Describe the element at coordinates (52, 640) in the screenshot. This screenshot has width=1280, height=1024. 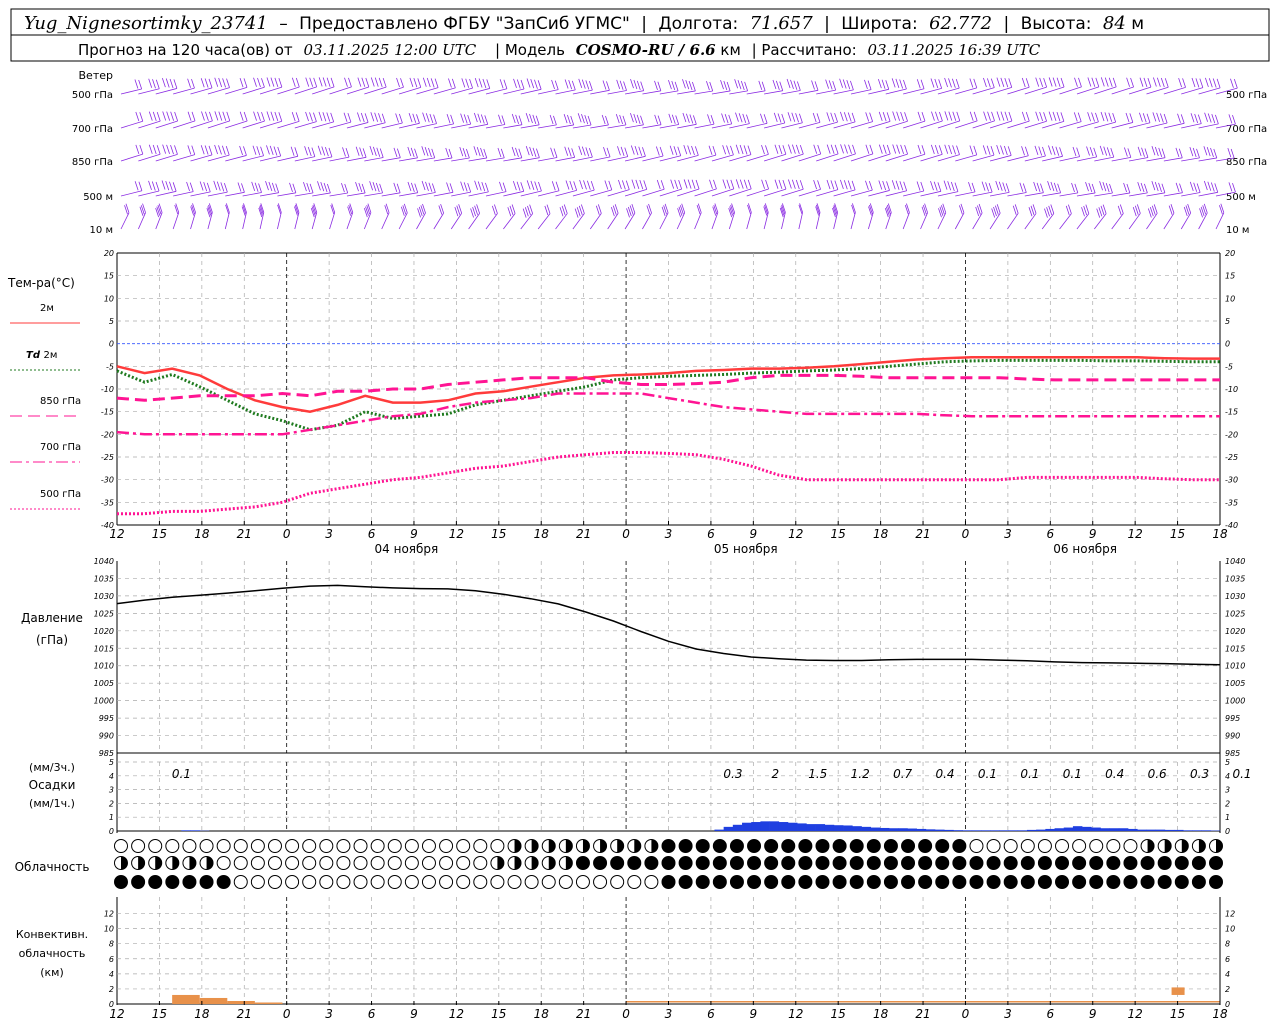
I see `pressure-label-2: (гПа)` at that location.